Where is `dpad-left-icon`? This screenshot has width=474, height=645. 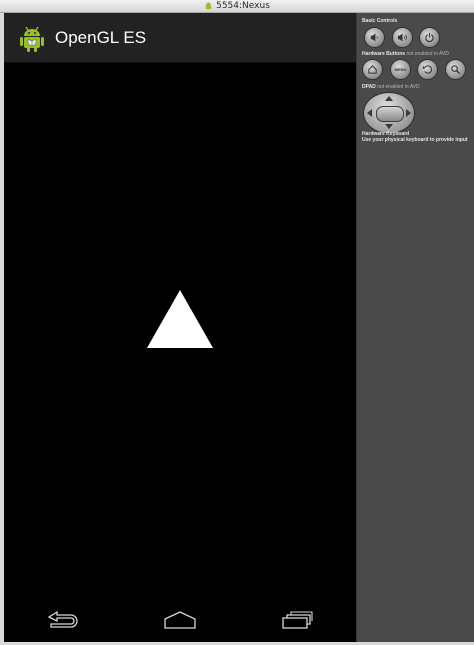
dpad-left-icon is located at coordinates (369, 113).